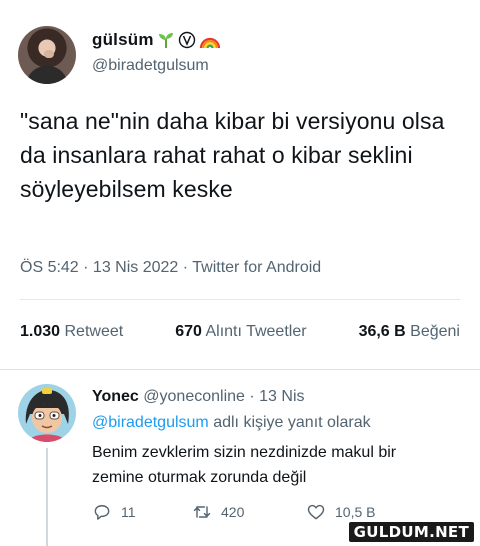 The height and width of the screenshot is (546, 480). What do you see at coordinates (411, 532) in the screenshot?
I see `watermark-logo: GULDUM.NET` at bounding box center [411, 532].